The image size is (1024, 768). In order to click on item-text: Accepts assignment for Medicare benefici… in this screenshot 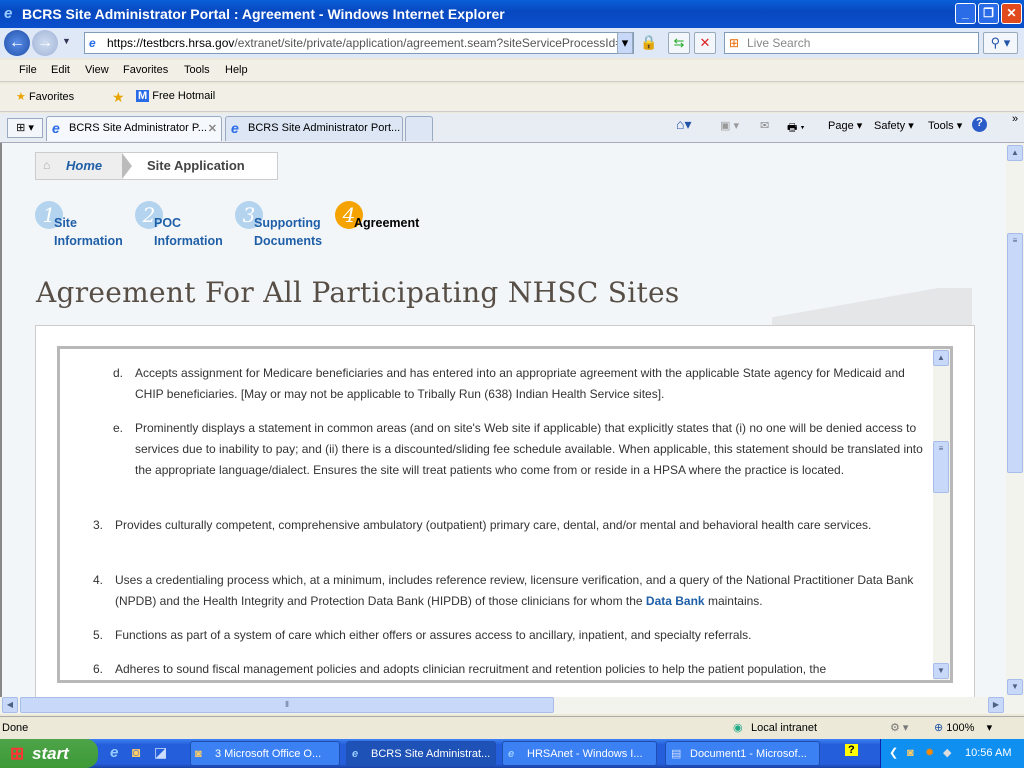, I will do `click(520, 383)`.